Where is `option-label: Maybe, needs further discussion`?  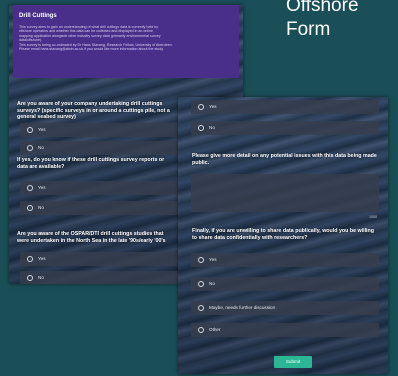
option-label: Maybe, needs further discussion is located at coordinates (242, 307).